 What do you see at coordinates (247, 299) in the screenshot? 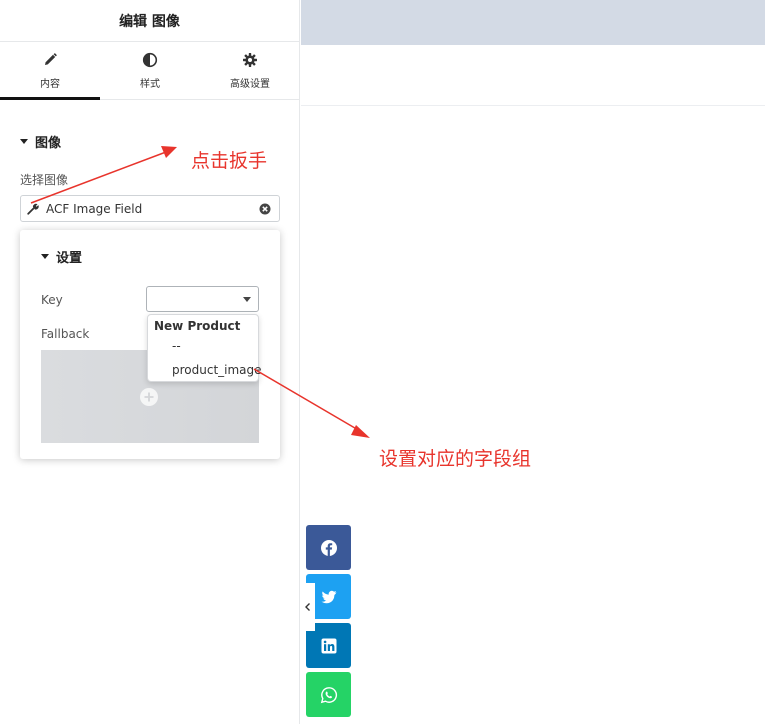
I see `chevron-down-icon` at bounding box center [247, 299].